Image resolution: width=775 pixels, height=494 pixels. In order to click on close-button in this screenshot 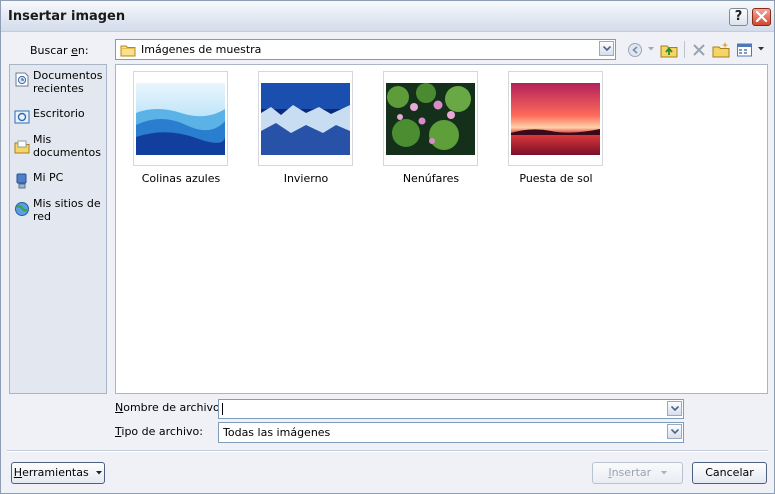, I will do `click(761, 17)`.